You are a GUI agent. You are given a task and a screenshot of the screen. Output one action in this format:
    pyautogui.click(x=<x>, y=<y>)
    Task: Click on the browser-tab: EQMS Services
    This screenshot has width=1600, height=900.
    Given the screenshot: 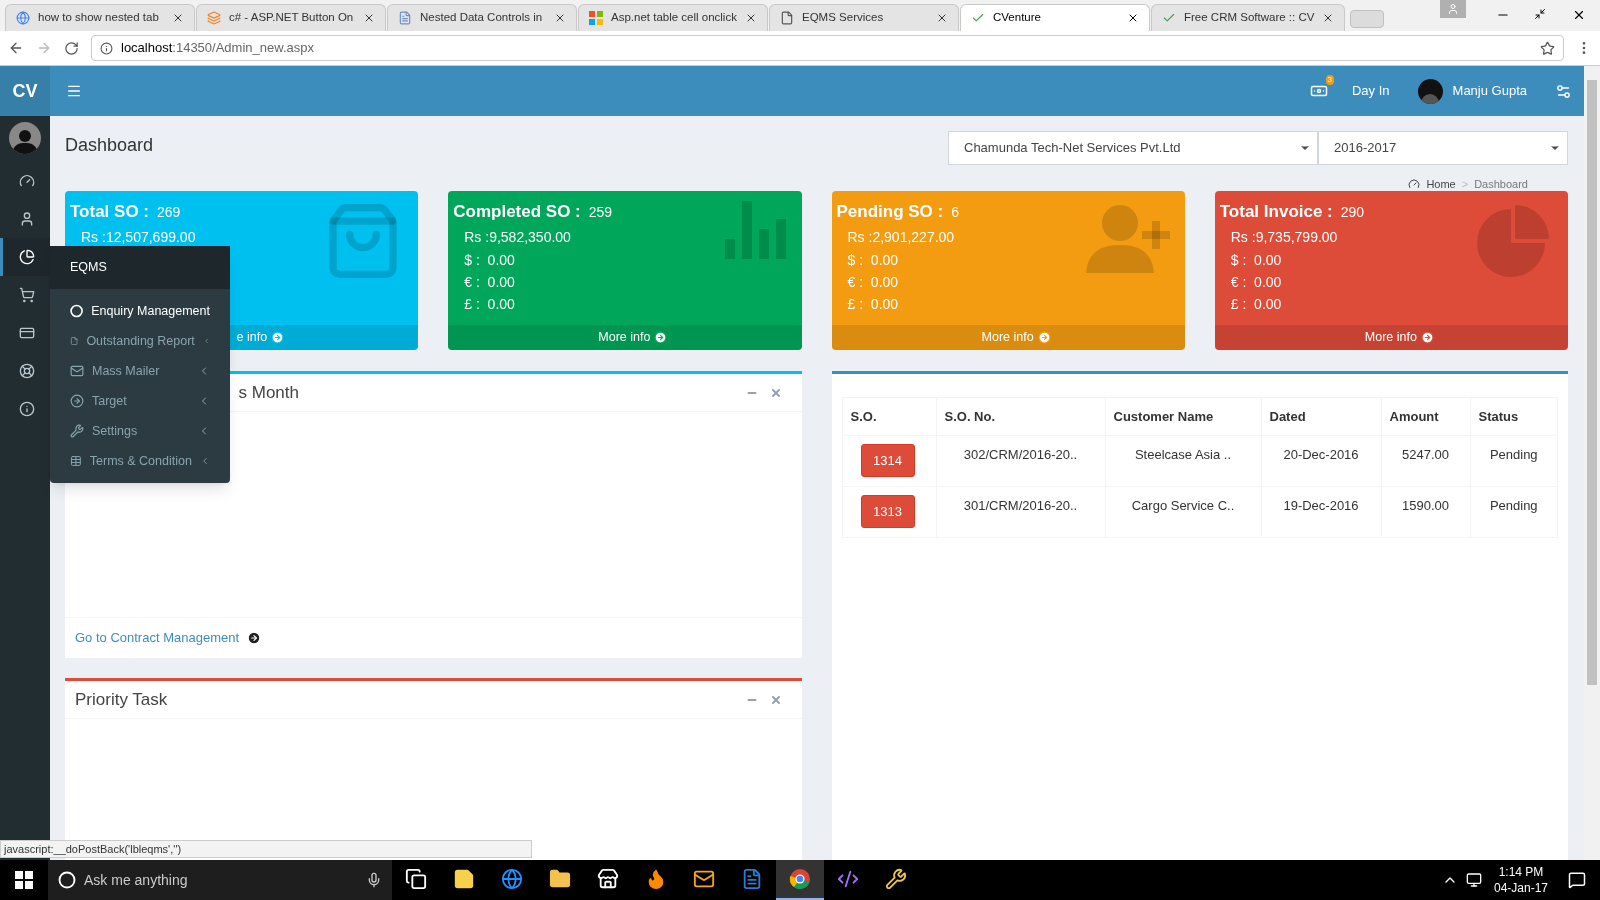 What is the action you would take?
    pyautogui.click(x=864, y=17)
    